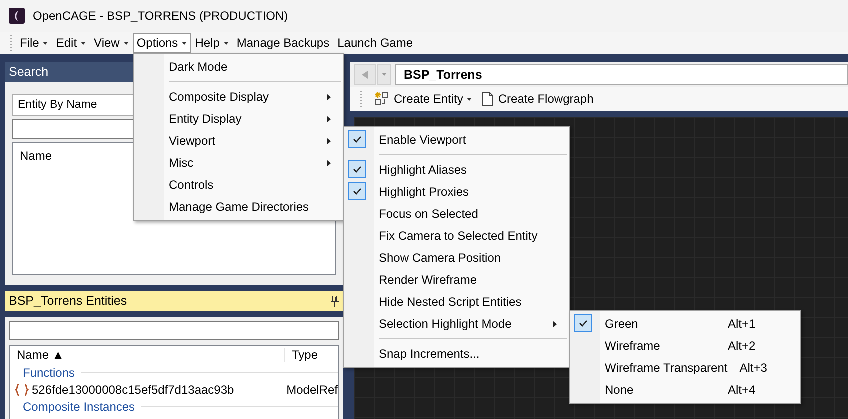 The height and width of the screenshot is (419, 848). What do you see at coordinates (49, 373) in the screenshot?
I see `group-header: Functions` at bounding box center [49, 373].